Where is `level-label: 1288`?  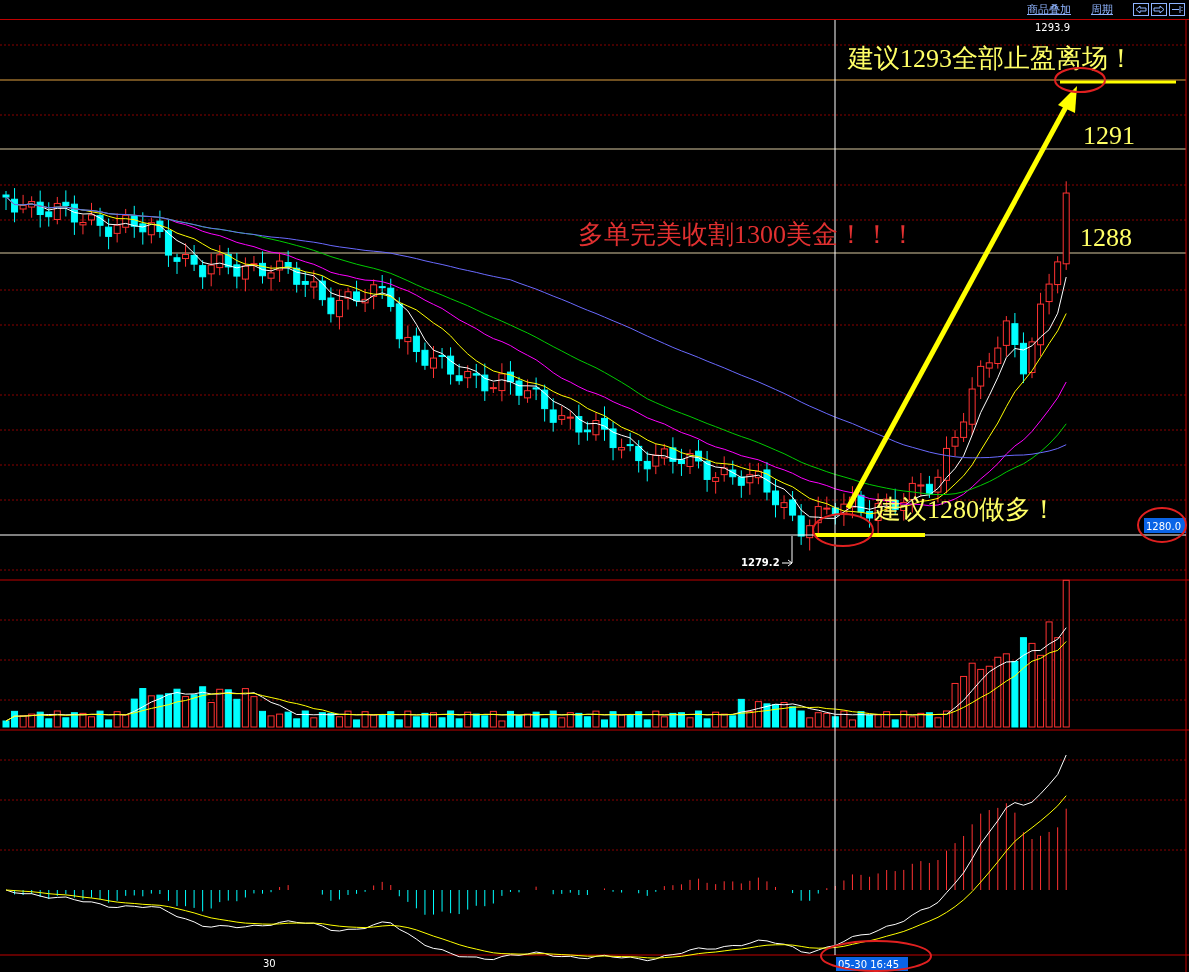
level-label: 1288 is located at coordinates (1106, 237).